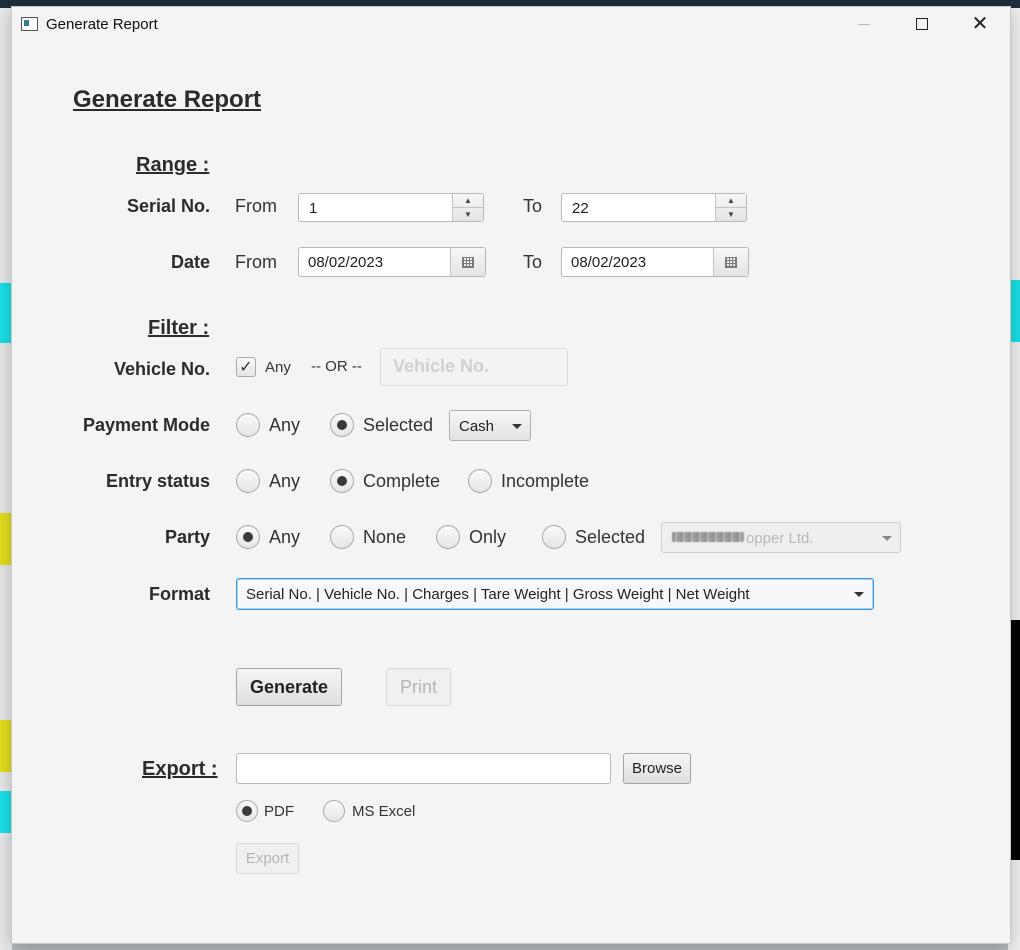 Image resolution: width=1020 pixels, height=950 pixels. Describe the element at coordinates (146, 425) in the screenshot. I see `payment-mode-label: Payment Mode` at that location.